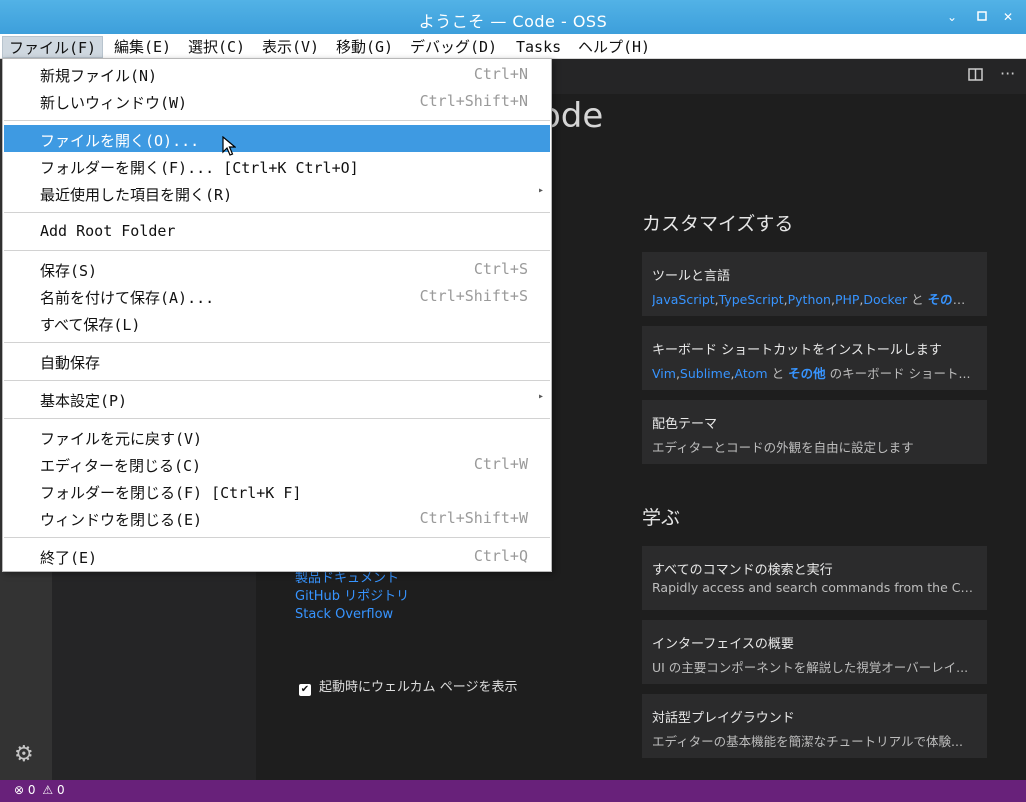 The width and height of the screenshot is (1026, 802). Describe the element at coordinates (797, 350) in the screenshot. I see `card-title: キーボード ショートカットをインストールします` at that location.